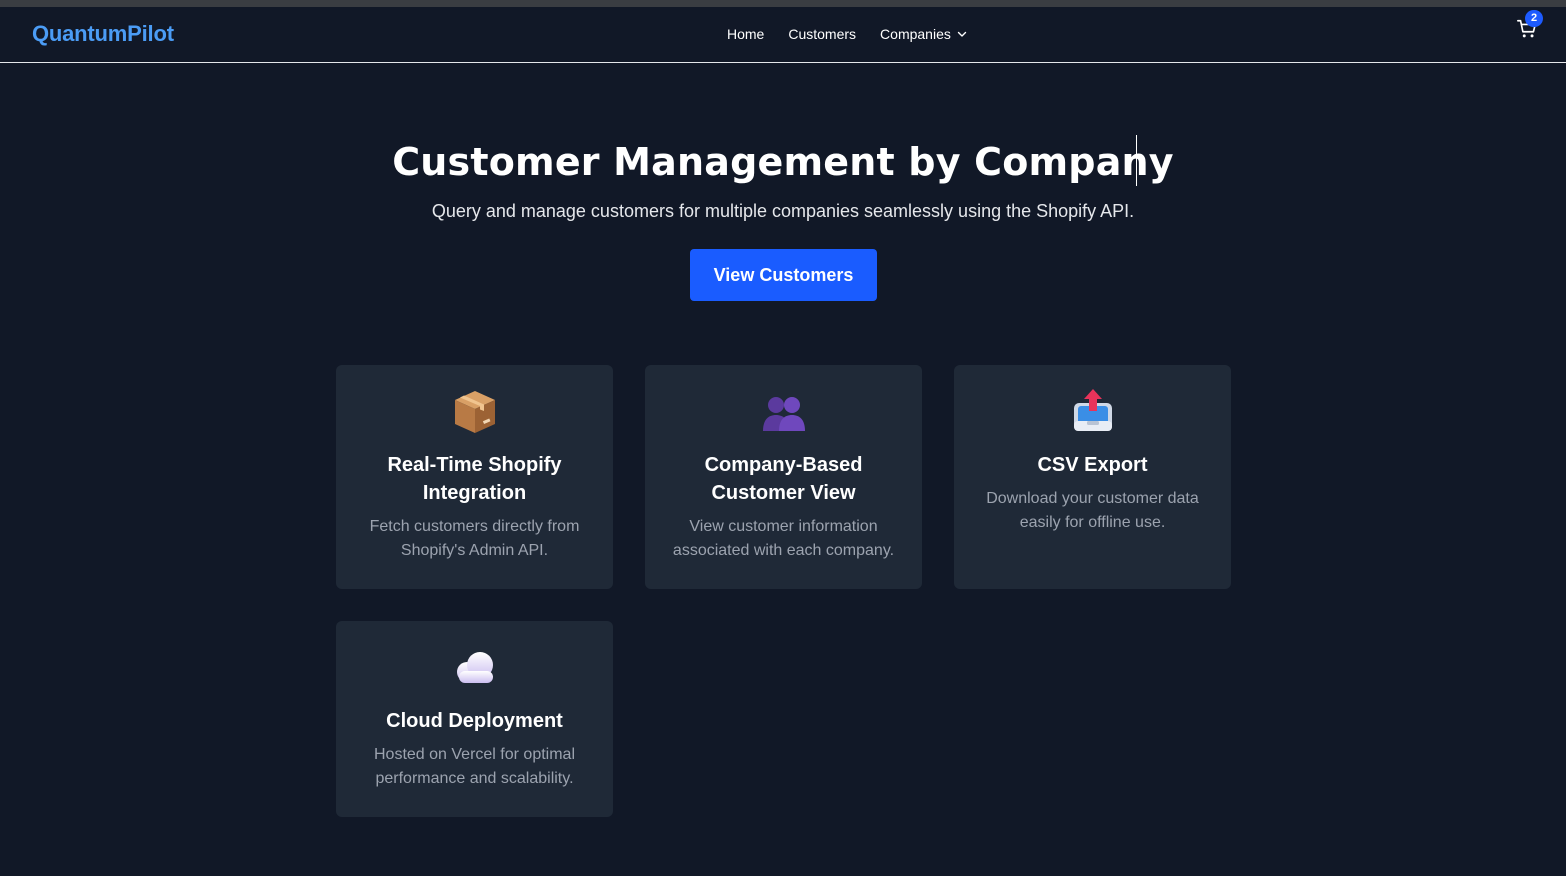 The image size is (1566, 876). What do you see at coordinates (474, 667) in the screenshot?
I see `cloud-icon` at bounding box center [474, 667].